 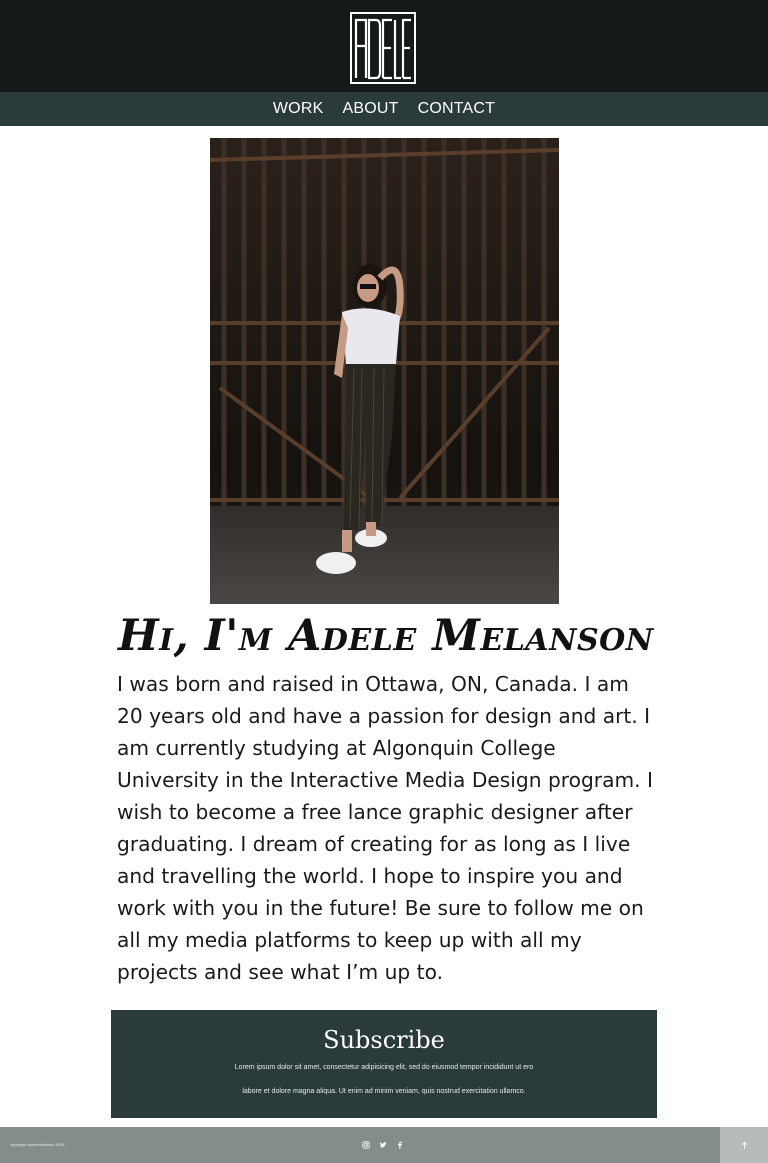 I want to click on site-logo, so click(x=383, y=48).